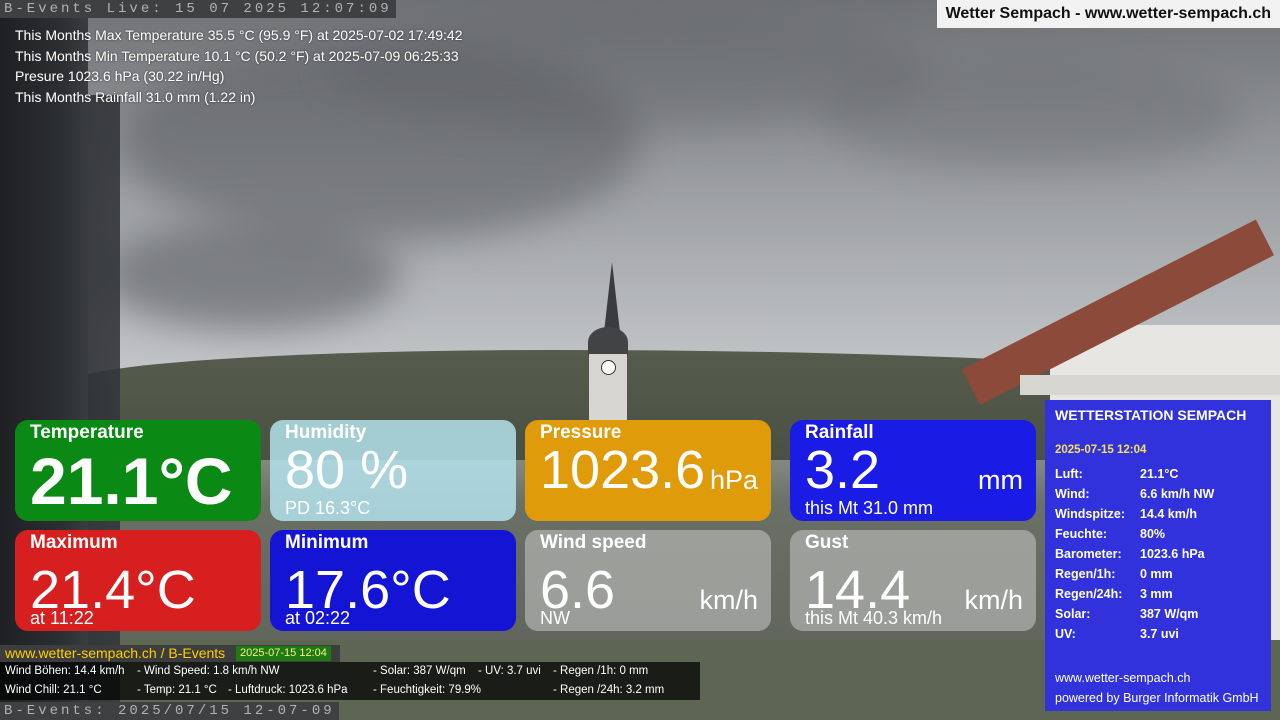 The image size is (1280, 720). What do you see at coordinates (1101, 450) in the screenshot?
I see `station-date: 2025-07-15 12:04` at bounding box center [1101, 450].